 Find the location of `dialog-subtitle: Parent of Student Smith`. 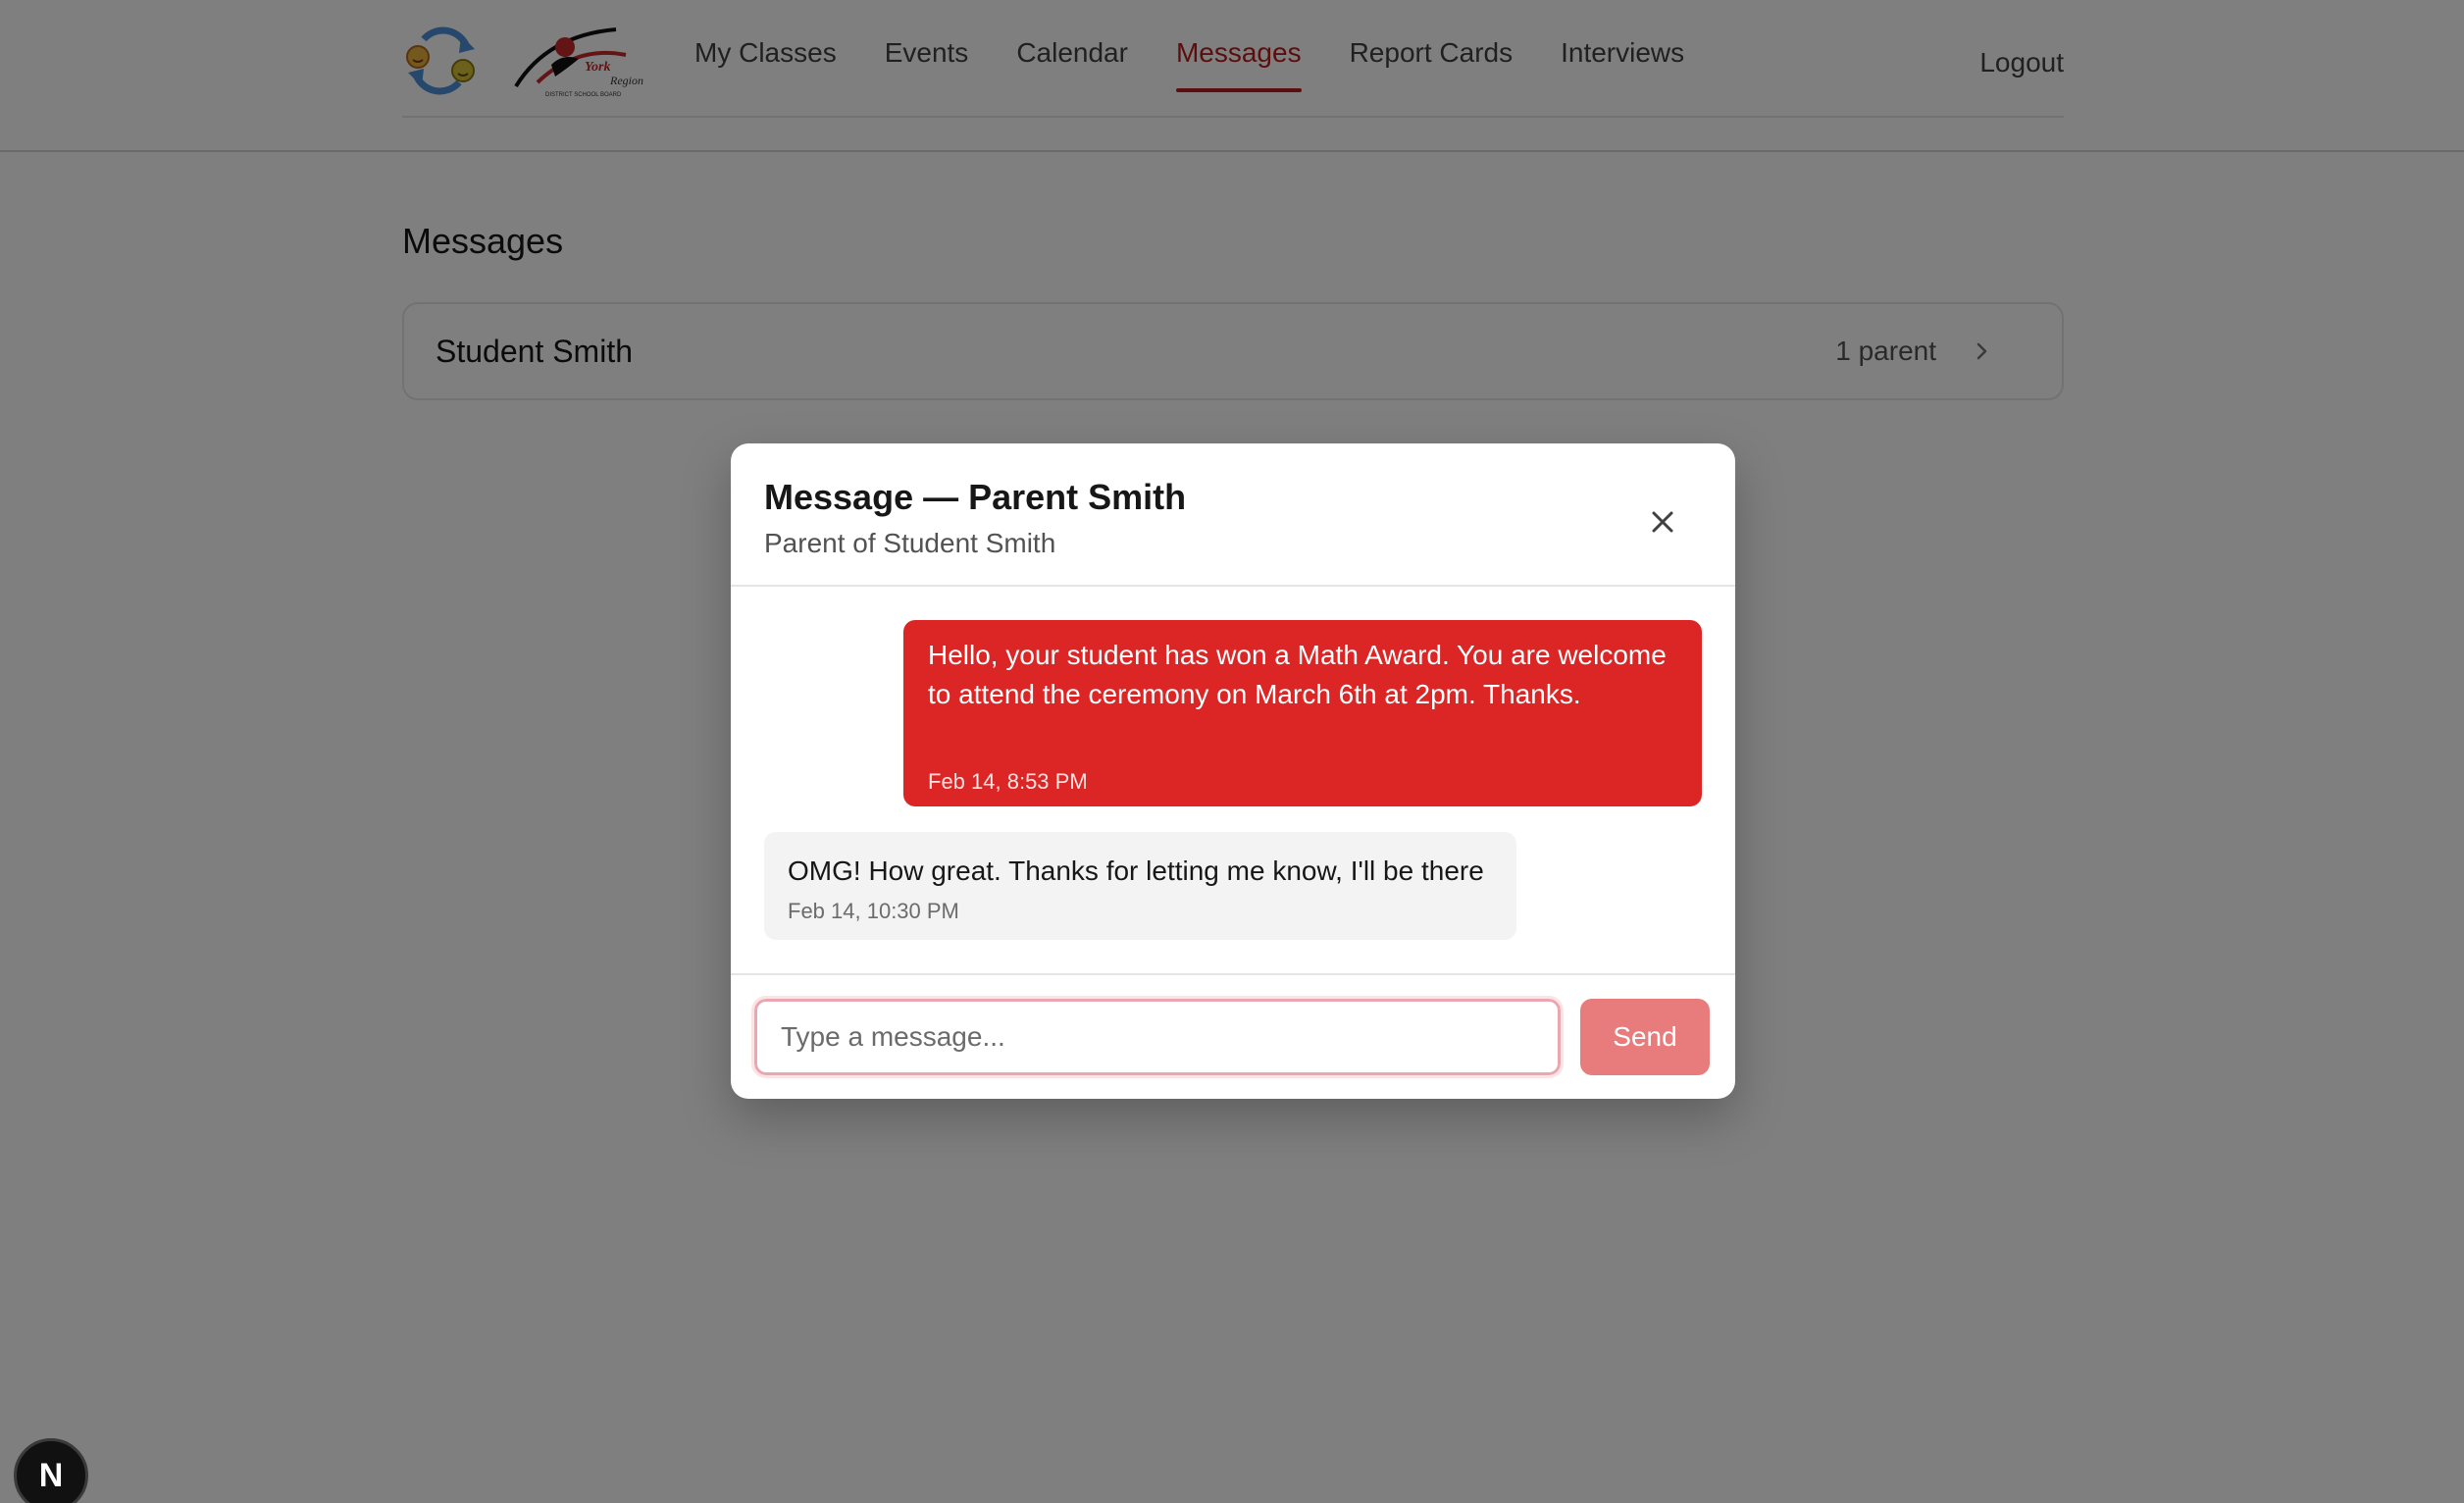

dialog-subtitle: Parent of Student Smith is located at coordinates (910, 543).